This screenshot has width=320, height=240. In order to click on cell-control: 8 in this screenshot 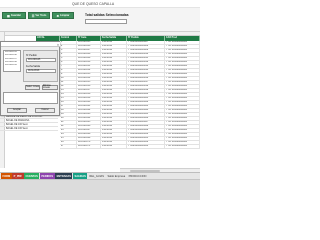, I will do `click(68, 70)`.